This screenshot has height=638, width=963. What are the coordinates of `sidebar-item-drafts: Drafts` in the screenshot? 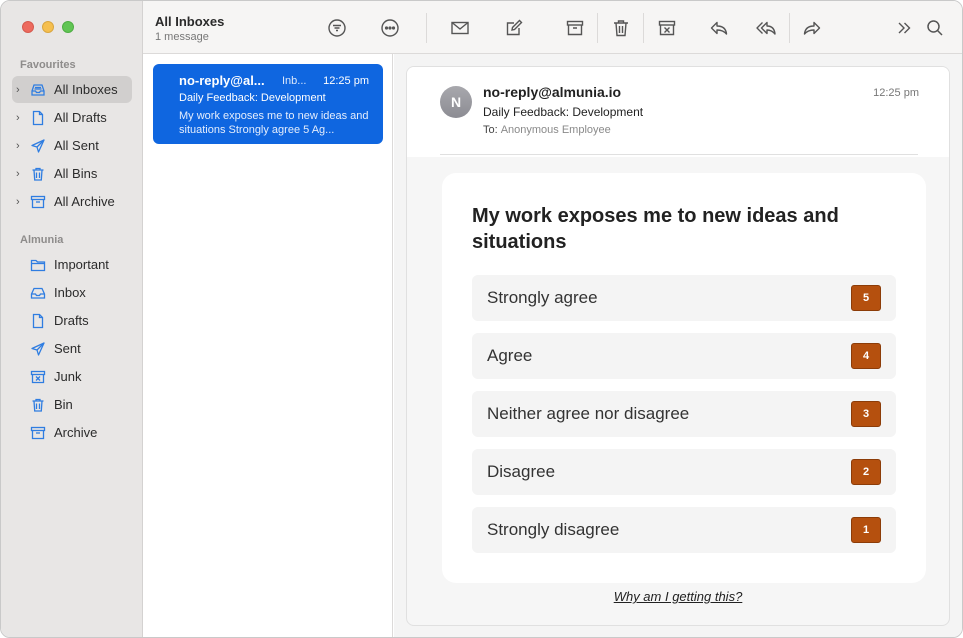 It's located at (72, 320).